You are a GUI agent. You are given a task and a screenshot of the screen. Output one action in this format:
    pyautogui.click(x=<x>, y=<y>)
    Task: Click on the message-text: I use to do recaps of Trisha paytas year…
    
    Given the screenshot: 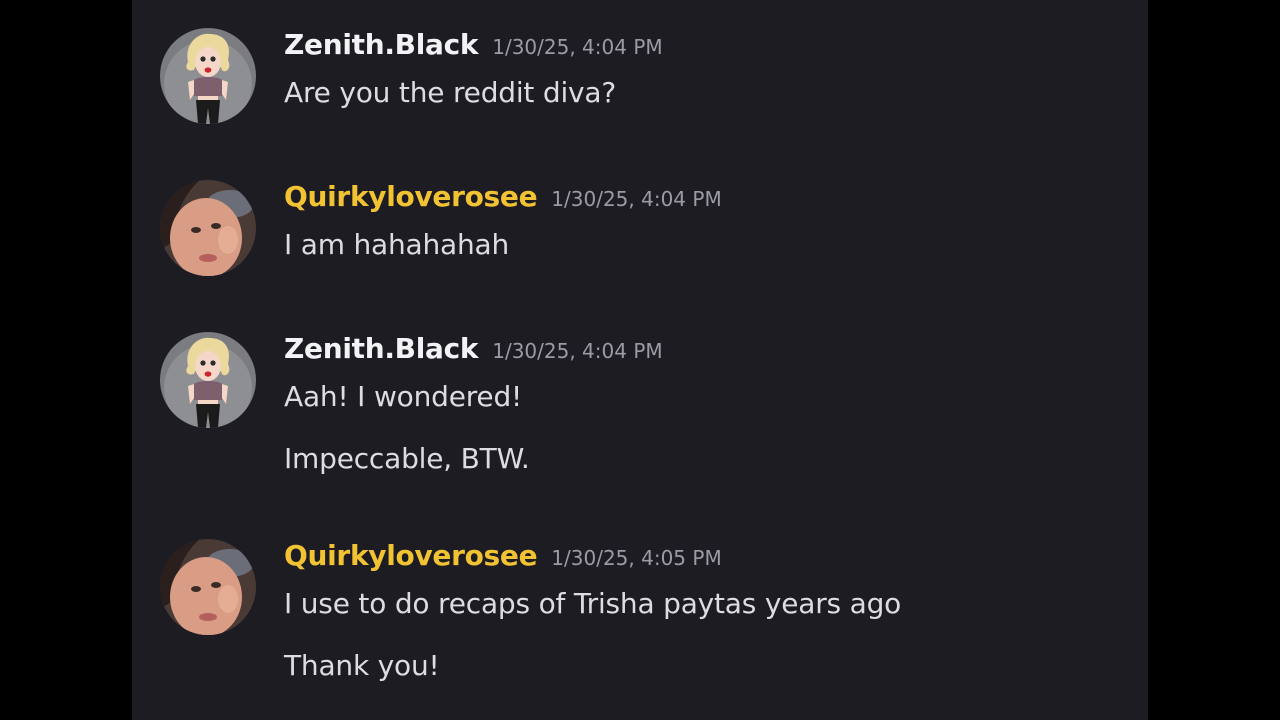 What is the action you would take?
    pyautogui.click(x=593, y=603)
    